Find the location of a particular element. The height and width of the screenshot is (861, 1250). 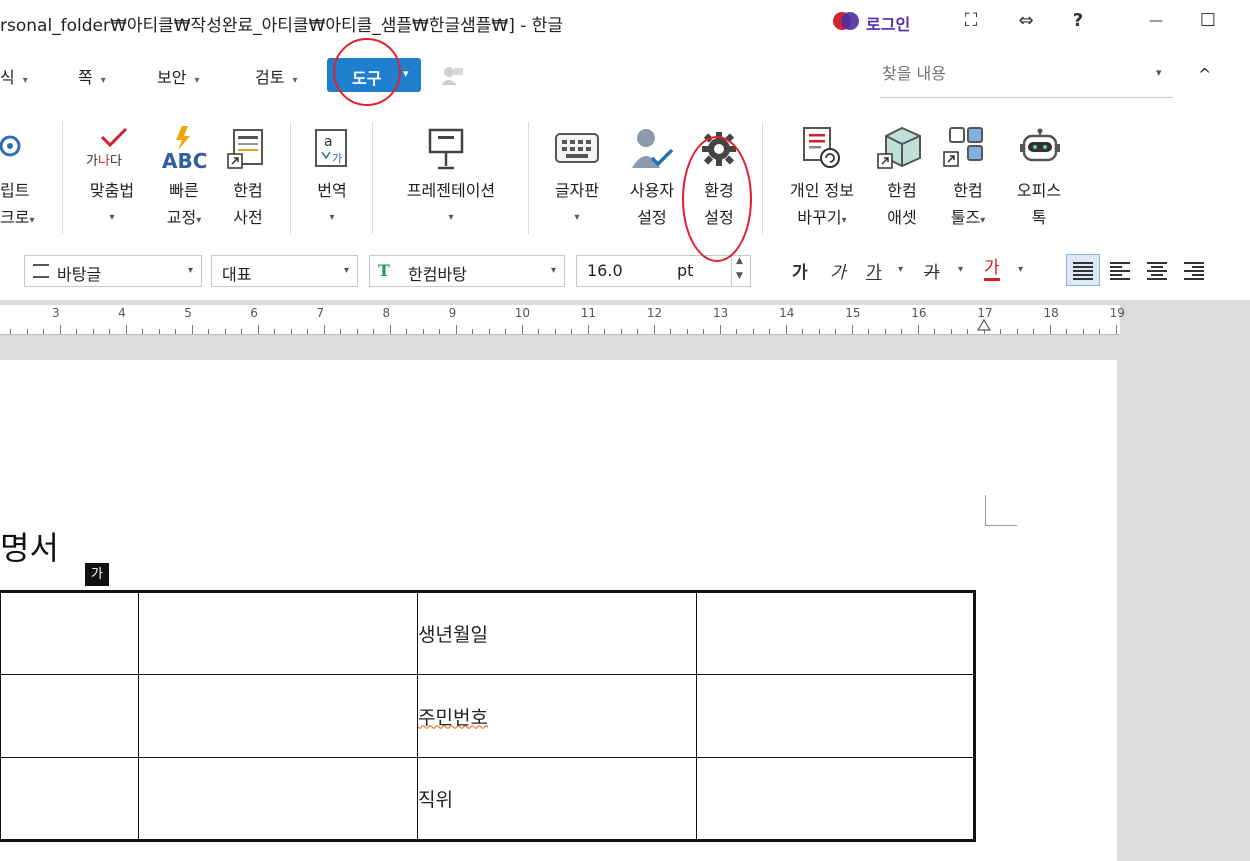

right-indent-marker-icon is located at coordinates (984, 325).